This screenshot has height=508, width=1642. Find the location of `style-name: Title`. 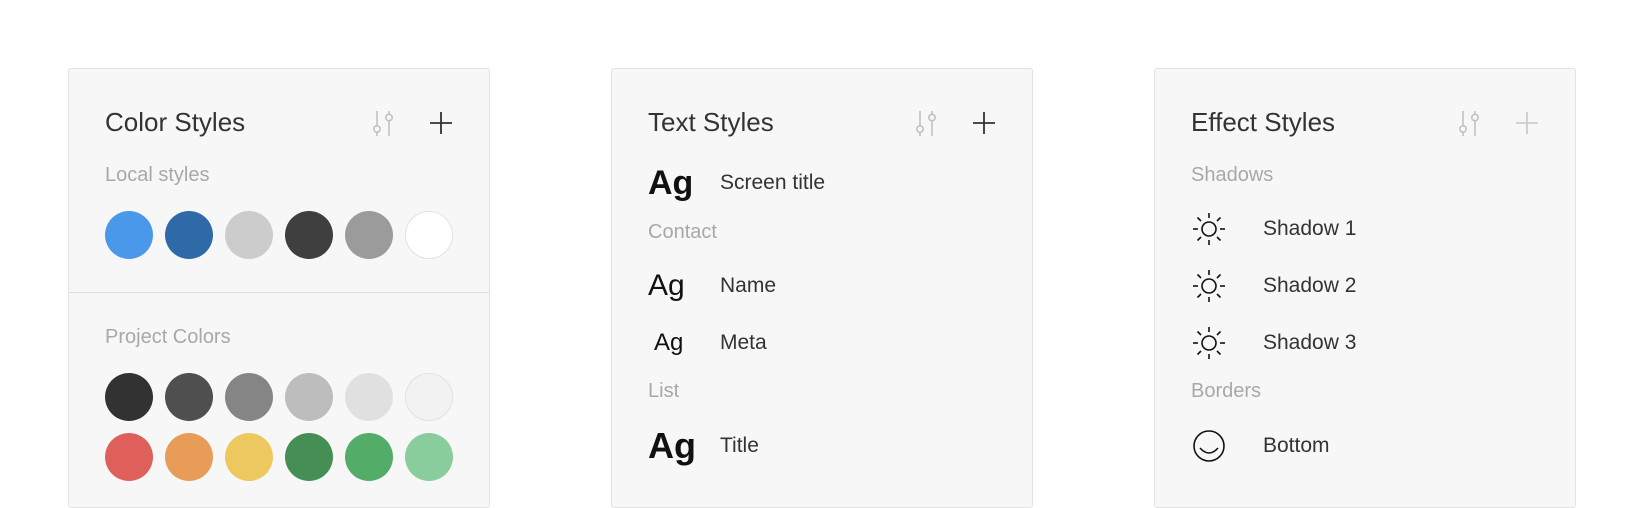

style-name: Title is located at coordinates (739, 445).